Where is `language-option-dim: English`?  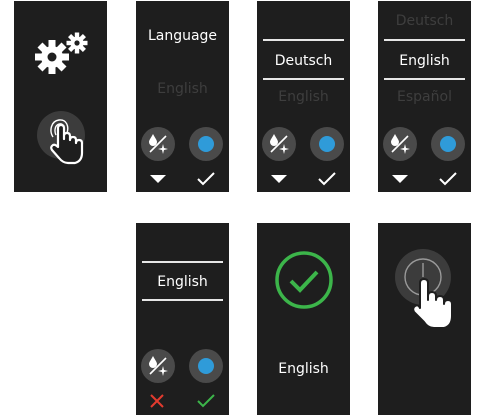 language-option-dim: English is located at coordinates (182, 89).